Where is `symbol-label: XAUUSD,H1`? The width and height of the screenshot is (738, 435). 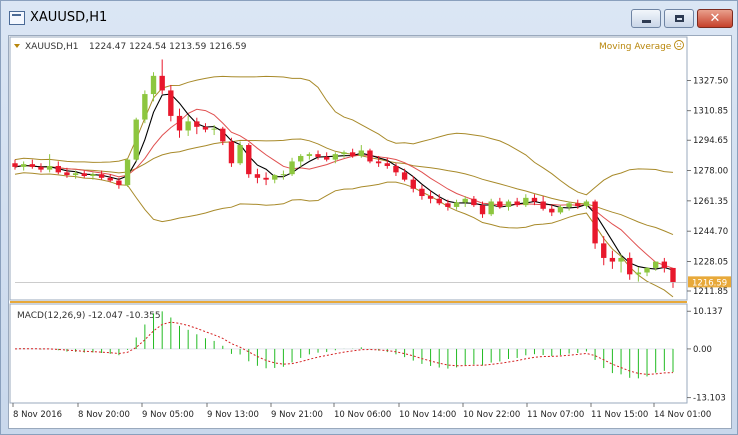
symbol-label: XAUUSD,H1 is located at coordinates (52, 47).